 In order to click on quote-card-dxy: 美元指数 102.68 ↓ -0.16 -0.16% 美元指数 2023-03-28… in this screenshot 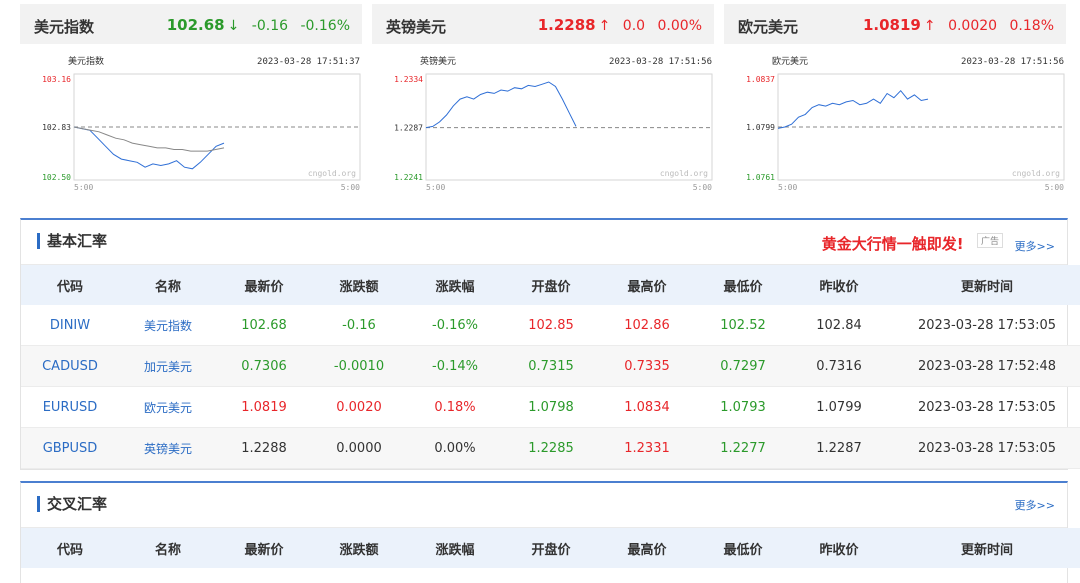, I will do `click(191, 102)`.